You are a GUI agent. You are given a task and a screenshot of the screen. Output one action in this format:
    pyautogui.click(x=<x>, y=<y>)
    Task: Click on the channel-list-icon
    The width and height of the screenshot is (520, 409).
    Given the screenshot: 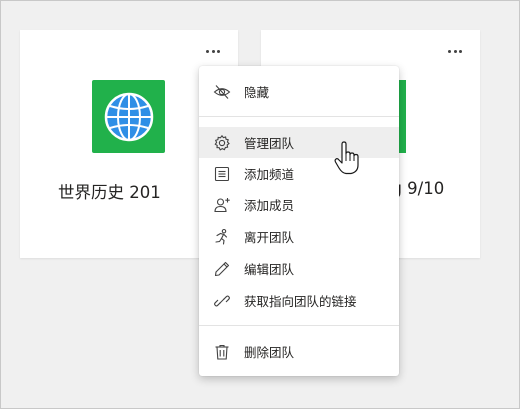 What is the action you would take?
    pyautogui.click(x=222, y=174)
    